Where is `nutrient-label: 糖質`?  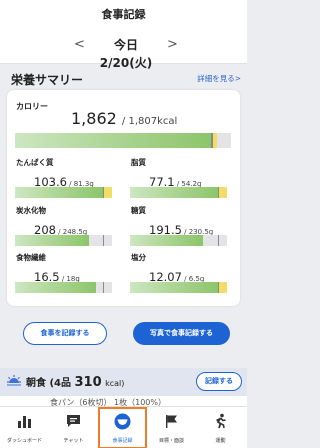 nutrient-label: 糖質 is located at coordinates (138, 210).